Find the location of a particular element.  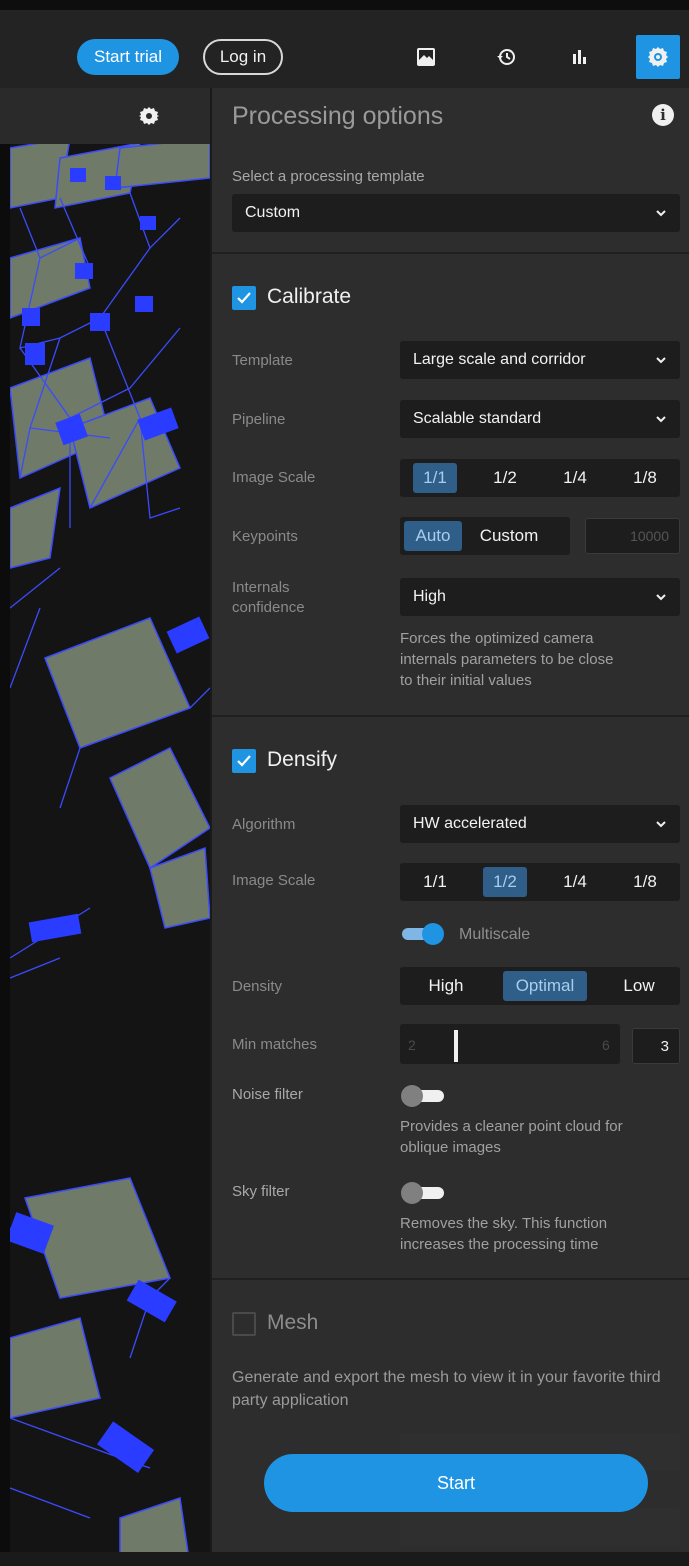

log-in-button: Log in is located at coordinates (243, 57).